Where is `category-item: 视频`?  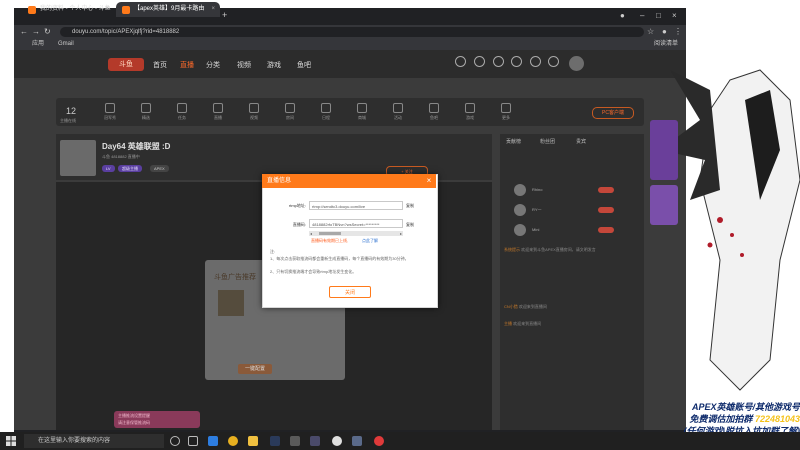
category-item: 视频 is located at coordinates (254, 112).